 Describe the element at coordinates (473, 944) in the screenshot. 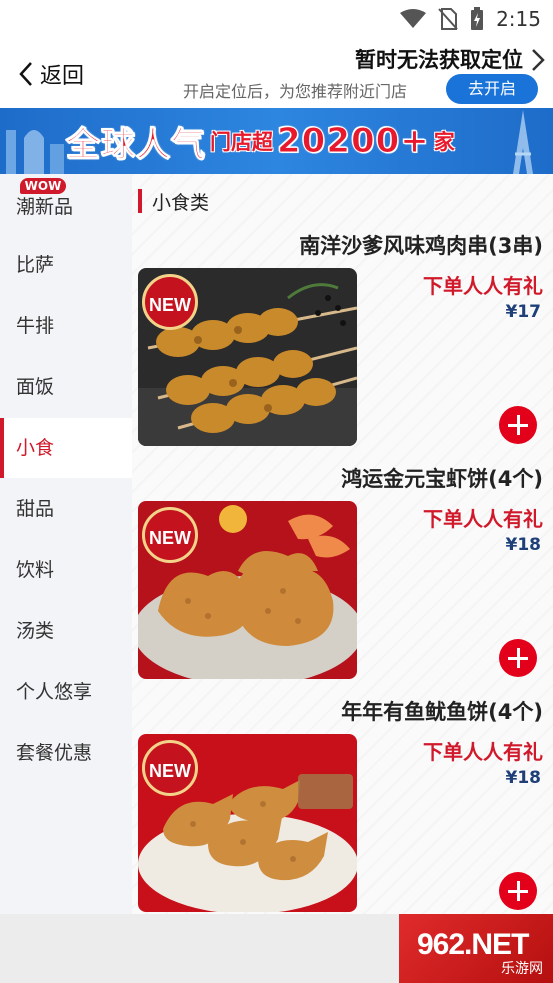

I see `watermark-text: 962.NET` at that location.